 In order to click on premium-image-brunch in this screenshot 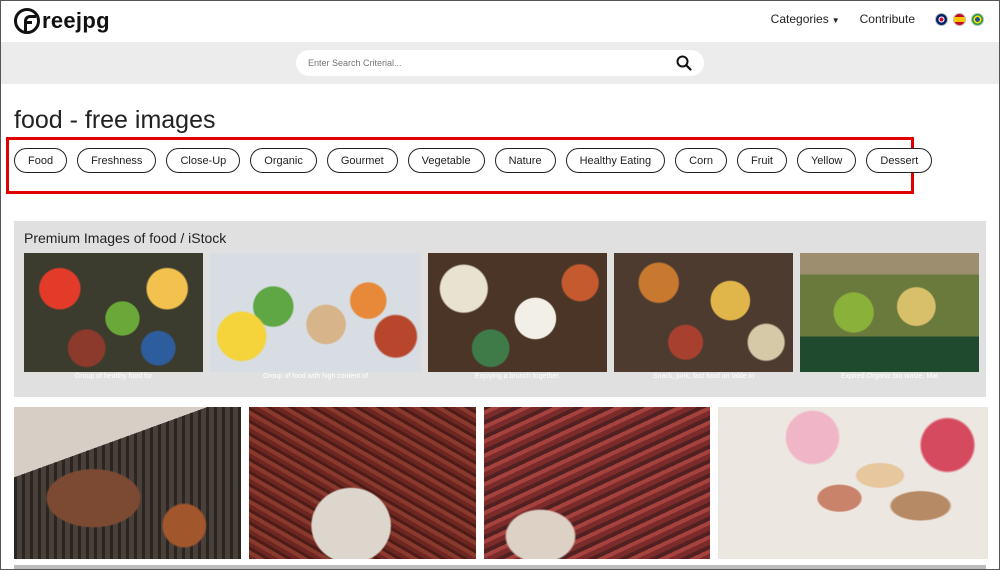, I will do `click(517, 312)`.